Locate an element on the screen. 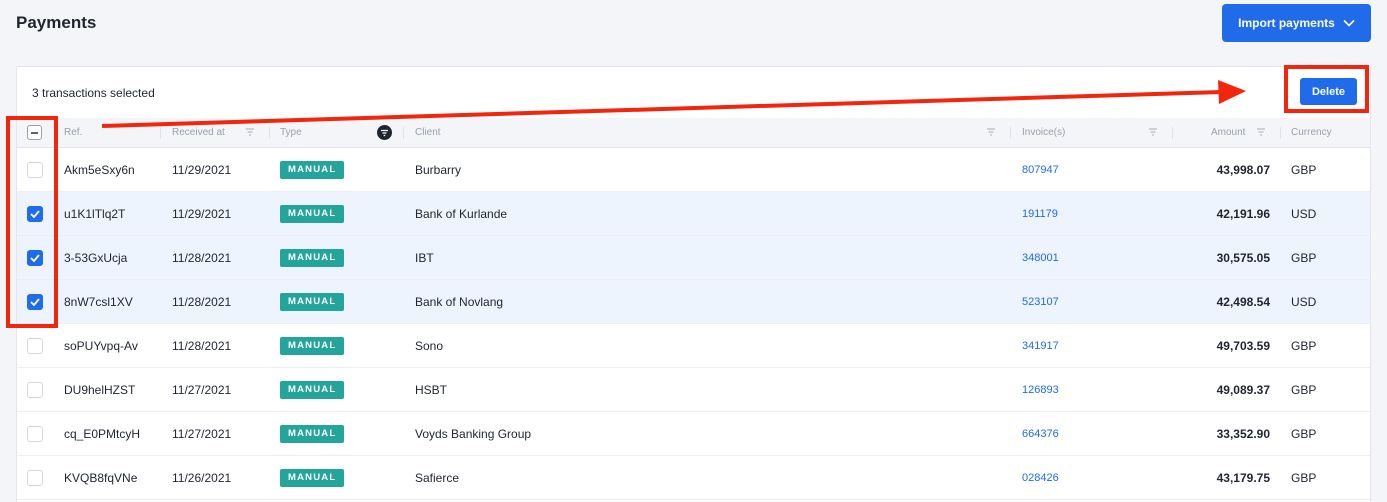  annotation-arrow is located at coordinates (673, 104).